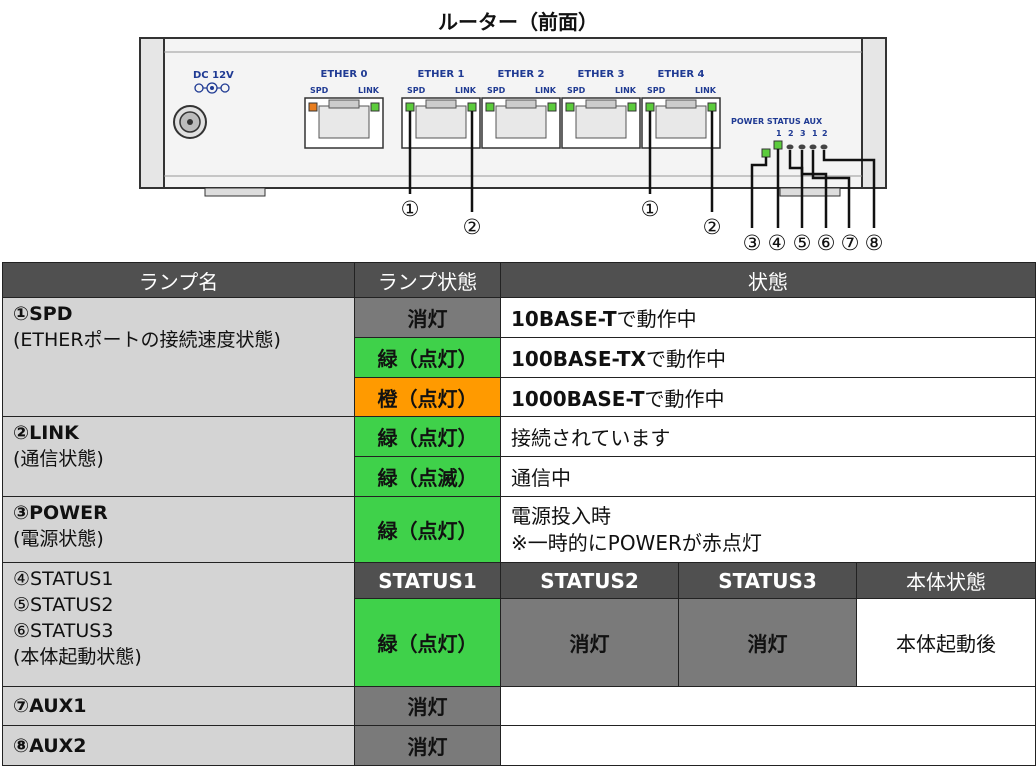 The height and width of the screenshot is (774, 1036). What do you see at coordinates (178, 456) in the screenshot?
I see `link-name-cell: ②LINK (通信状態)` at bounding box center [178, 456].